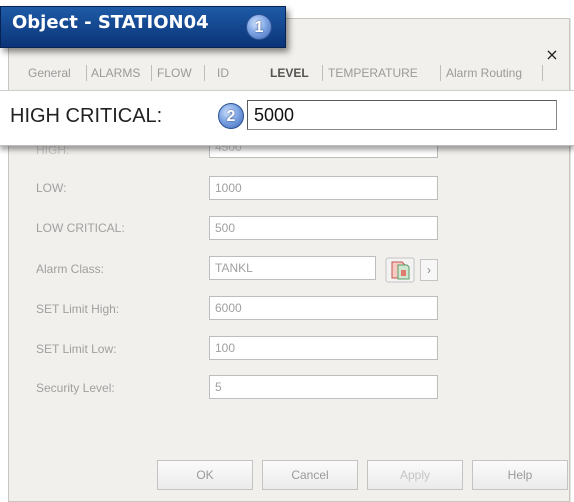 This screenshot has height=502, width=574. What do you see at coordinates (429, 270) in the screenshot?
I see `alarm-class-arrow-button: ›` at bounding box center [429, 270].